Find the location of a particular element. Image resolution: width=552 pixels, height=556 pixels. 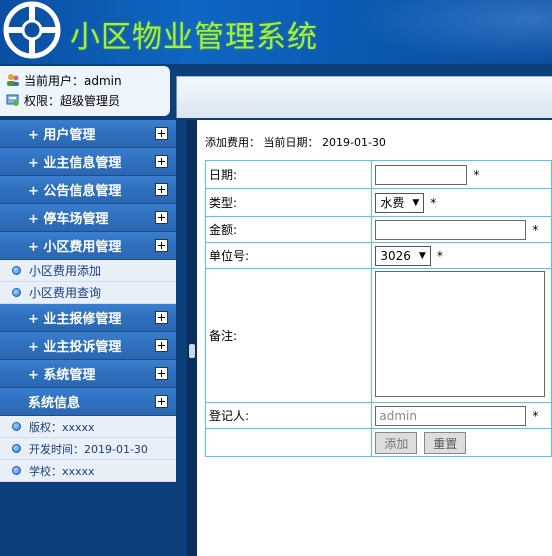

role-text: 权限：超级管理员 is located at coordinates (72, 100).